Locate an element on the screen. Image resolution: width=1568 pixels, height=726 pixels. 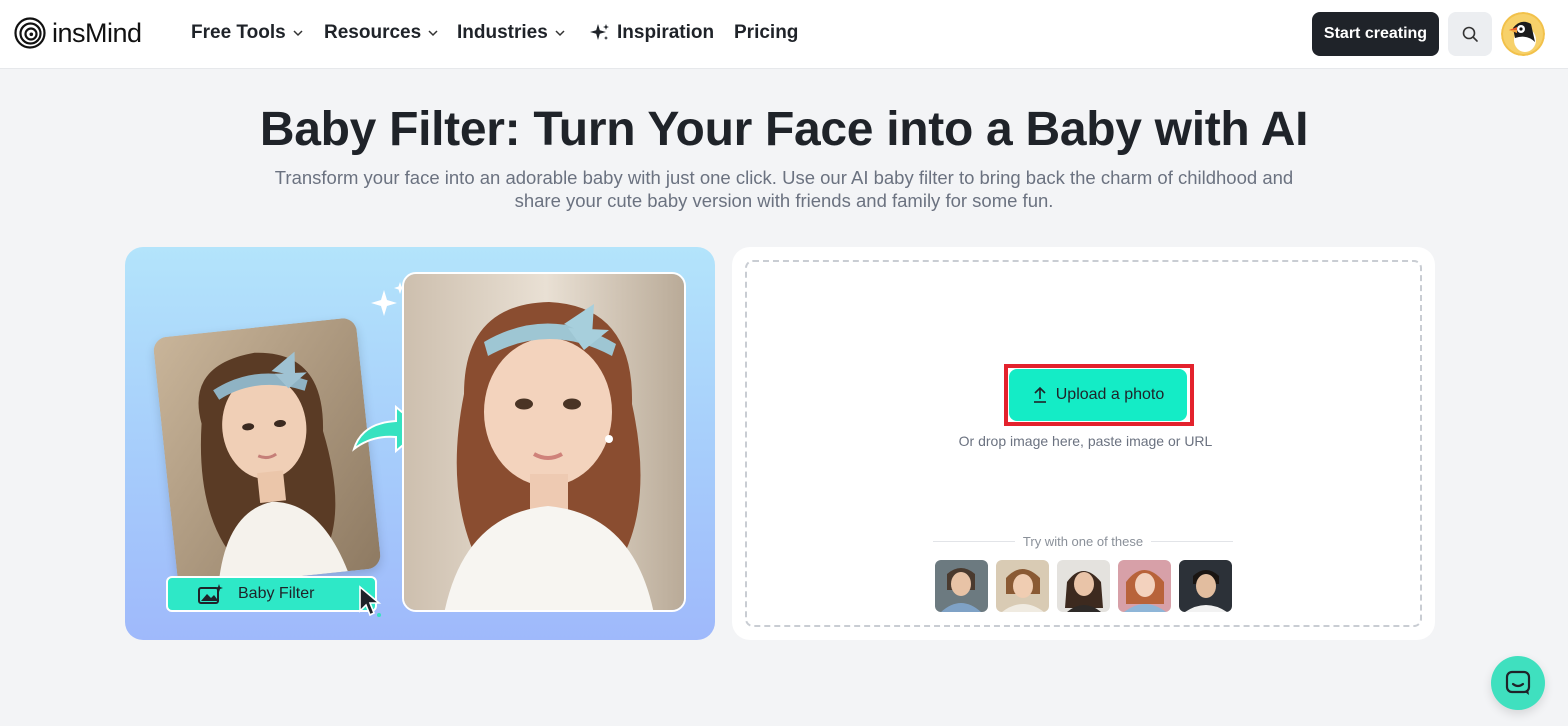
search-button is located at coordinates (1470, 34).